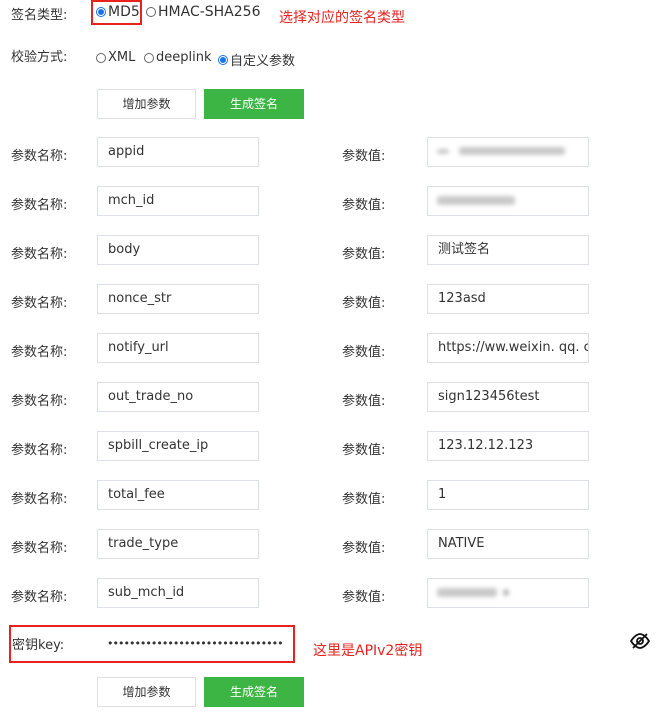  What do you see at coordinates (124, 12) in the screenshot?
I see `radio-md5-label: MD5` at bounding box center [124, 12].